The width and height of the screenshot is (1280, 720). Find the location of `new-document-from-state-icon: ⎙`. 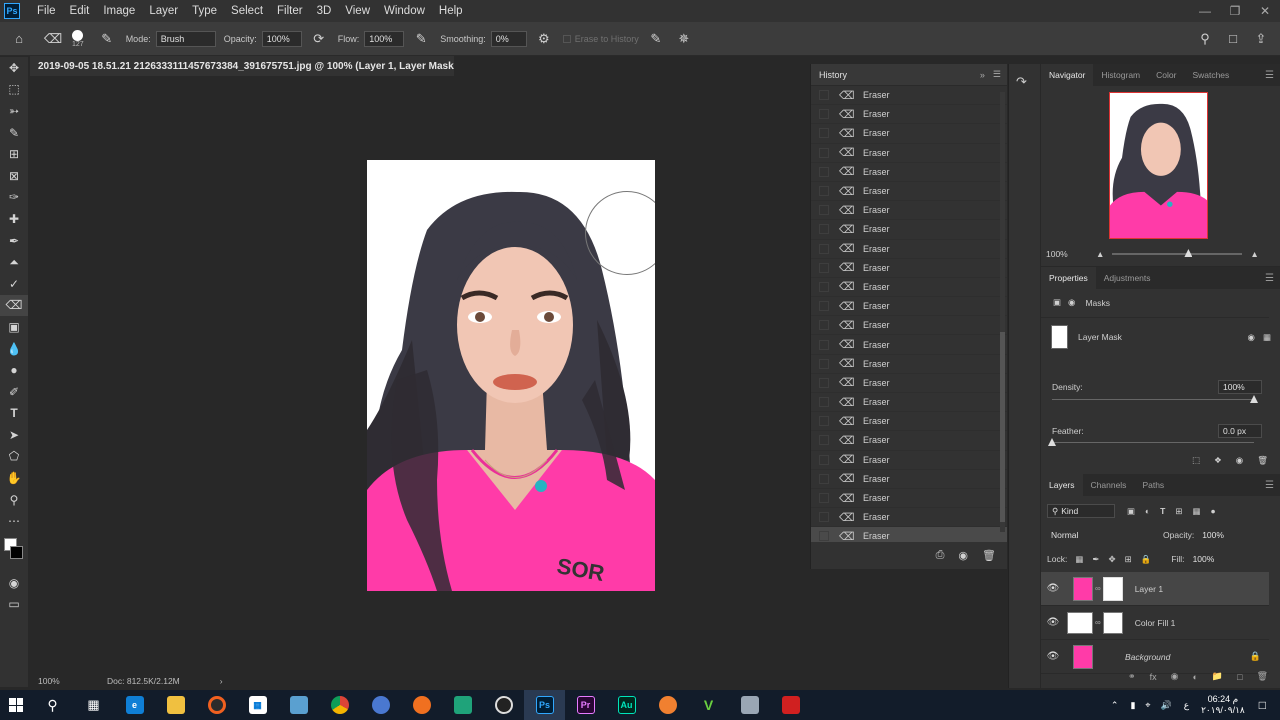

new-document-from-state-icon: ⎙ is located at coordinates (940, 555).